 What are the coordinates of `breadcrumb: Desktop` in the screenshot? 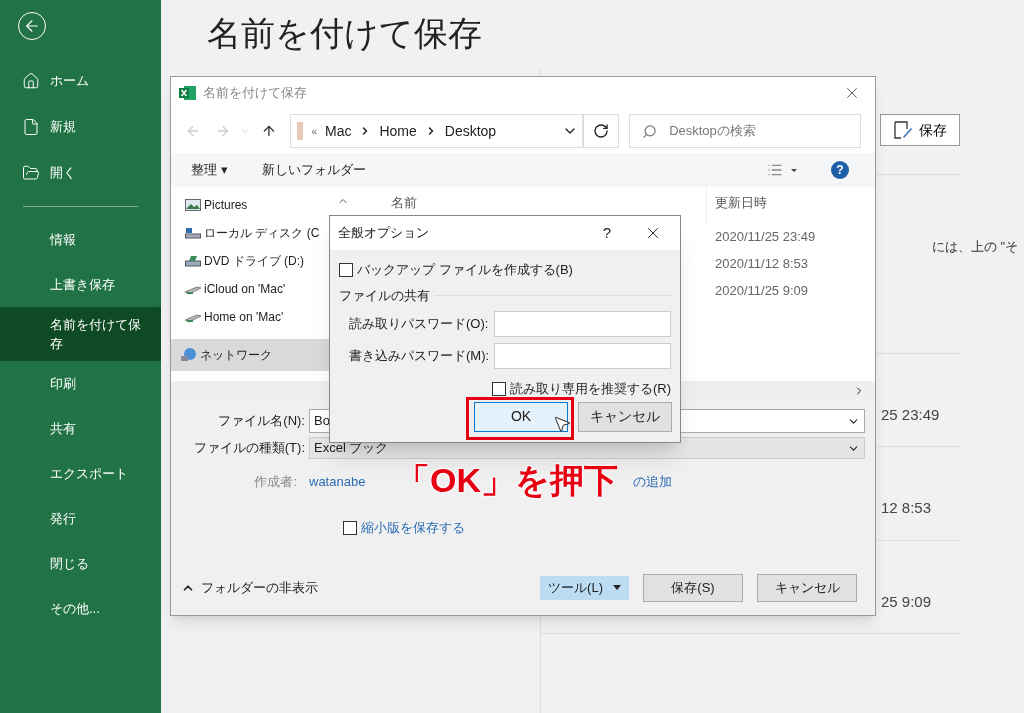 It's located at (470, 131).